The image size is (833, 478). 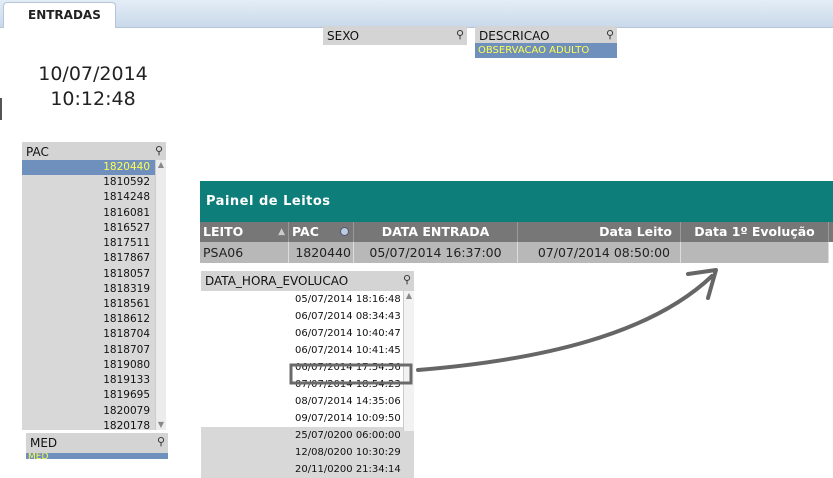 I want to click on annotation-arrow, so click(x=503, y=326).